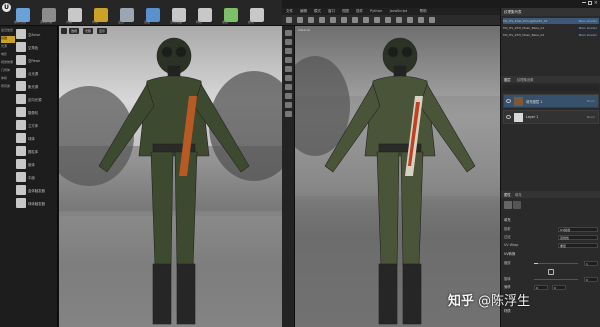  I want to click on tab-texture-set-settings: 纹理集设置, so click(525, 79).